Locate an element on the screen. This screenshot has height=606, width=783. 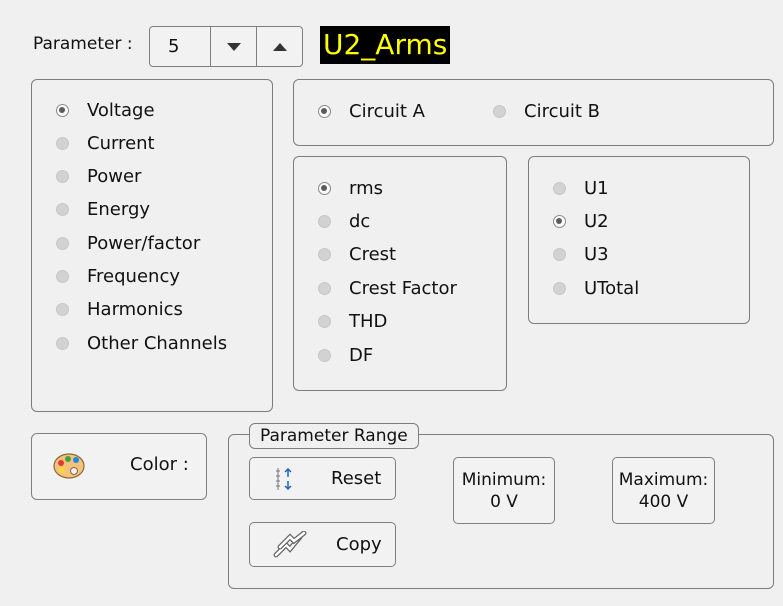
channel-radio-u2 is located at coordinates (559, 221).